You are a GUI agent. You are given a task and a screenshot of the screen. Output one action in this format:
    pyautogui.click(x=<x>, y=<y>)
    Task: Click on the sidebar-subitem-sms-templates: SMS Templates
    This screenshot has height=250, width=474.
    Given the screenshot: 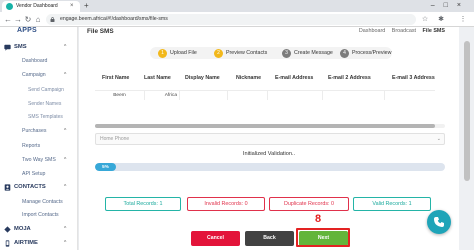 What is the action you would take?
    pyautogui.click(x=45, y=117)
    